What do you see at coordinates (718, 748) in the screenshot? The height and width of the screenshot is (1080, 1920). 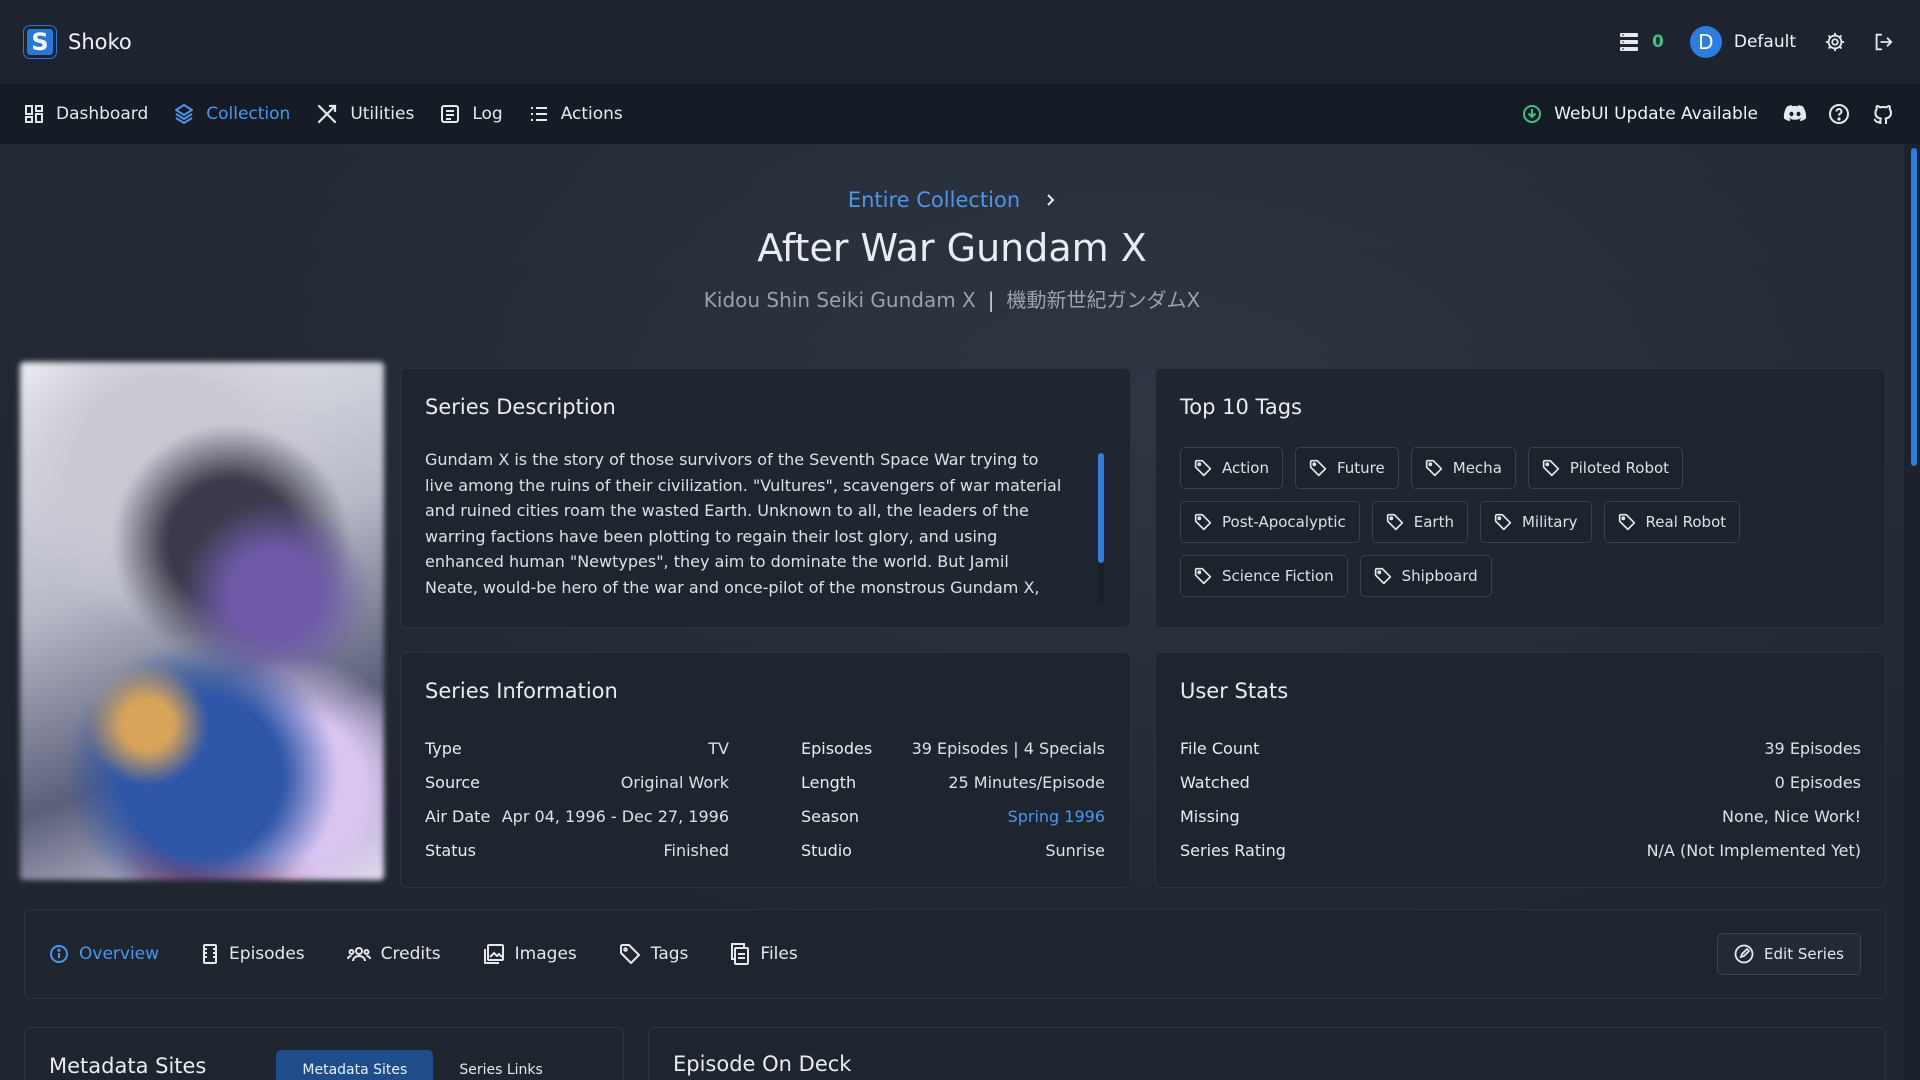 I see `info-value: TV` at bounding box center [718, 748].